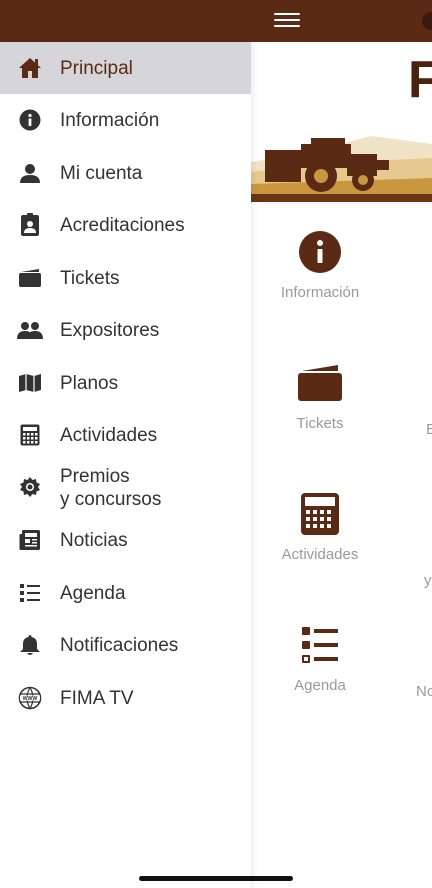  What do you see at coordinates (216, 878) in the screenshot?
I see `home-indicator` at bounding box center [216, 878].